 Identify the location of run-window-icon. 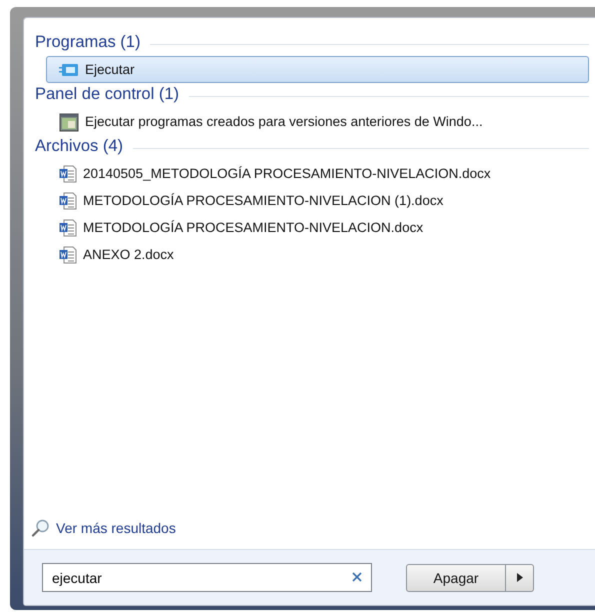
(69, 69).